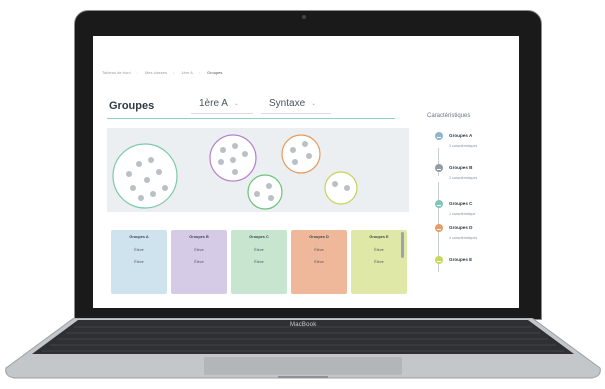 Image resolution: width=605 pixels, height=389 pixels. What do you see at coordinates (449, 116) in the screenshot?
I see `sidebar-title: Caractéristiques` at bounding box center [449, 116].